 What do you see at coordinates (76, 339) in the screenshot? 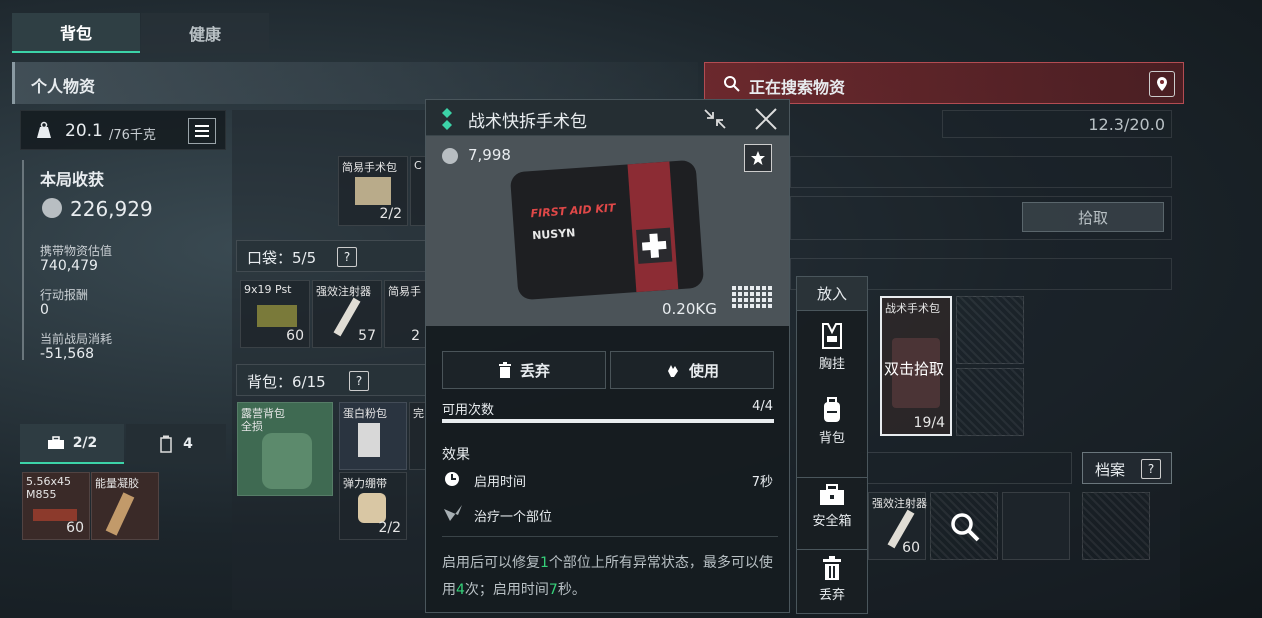
I see `cost-label: 当前战局消耗` at bounding box center [76, 339].